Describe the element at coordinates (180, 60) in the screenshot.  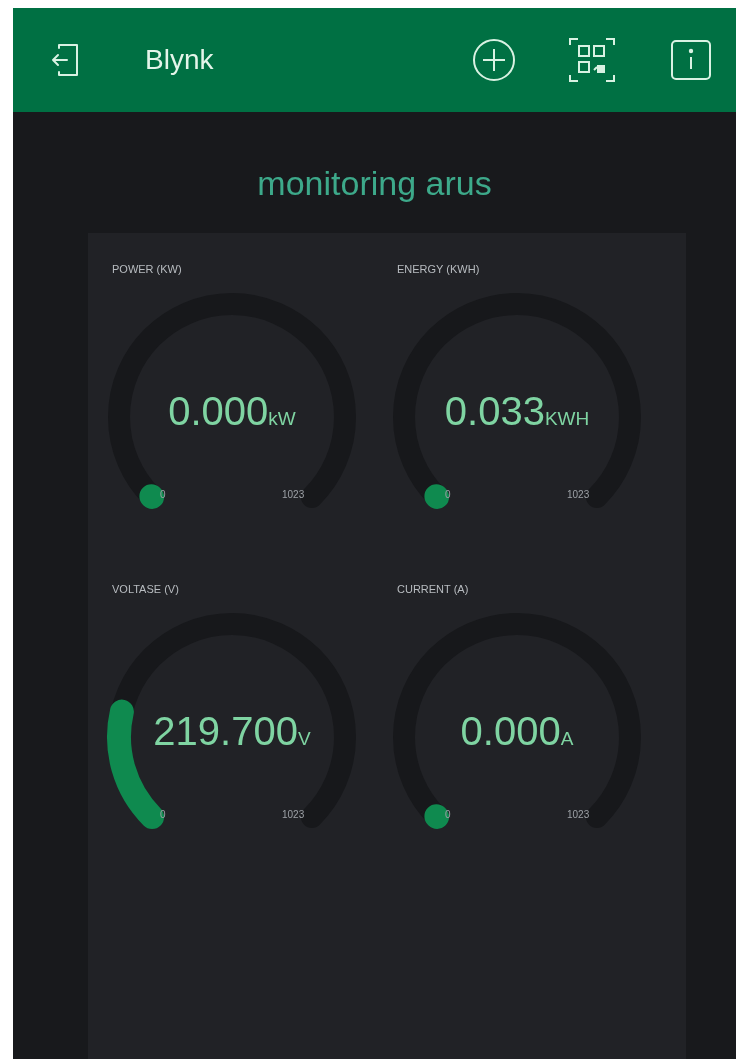
I see `app-title: Blynk` at that location.